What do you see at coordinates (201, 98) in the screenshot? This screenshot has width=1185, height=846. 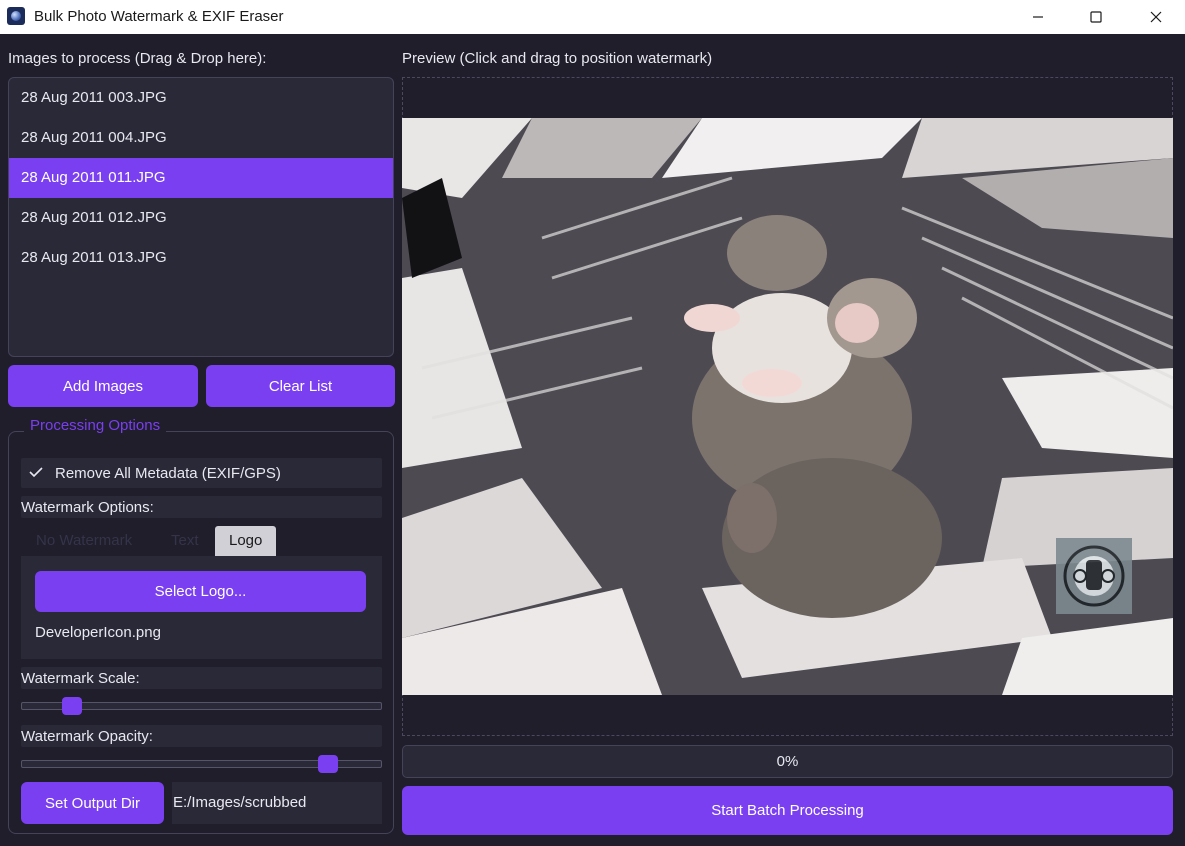 I see `file-list-item: 28 Aug 2011 003.JPG` at bounding box center [201, 98].